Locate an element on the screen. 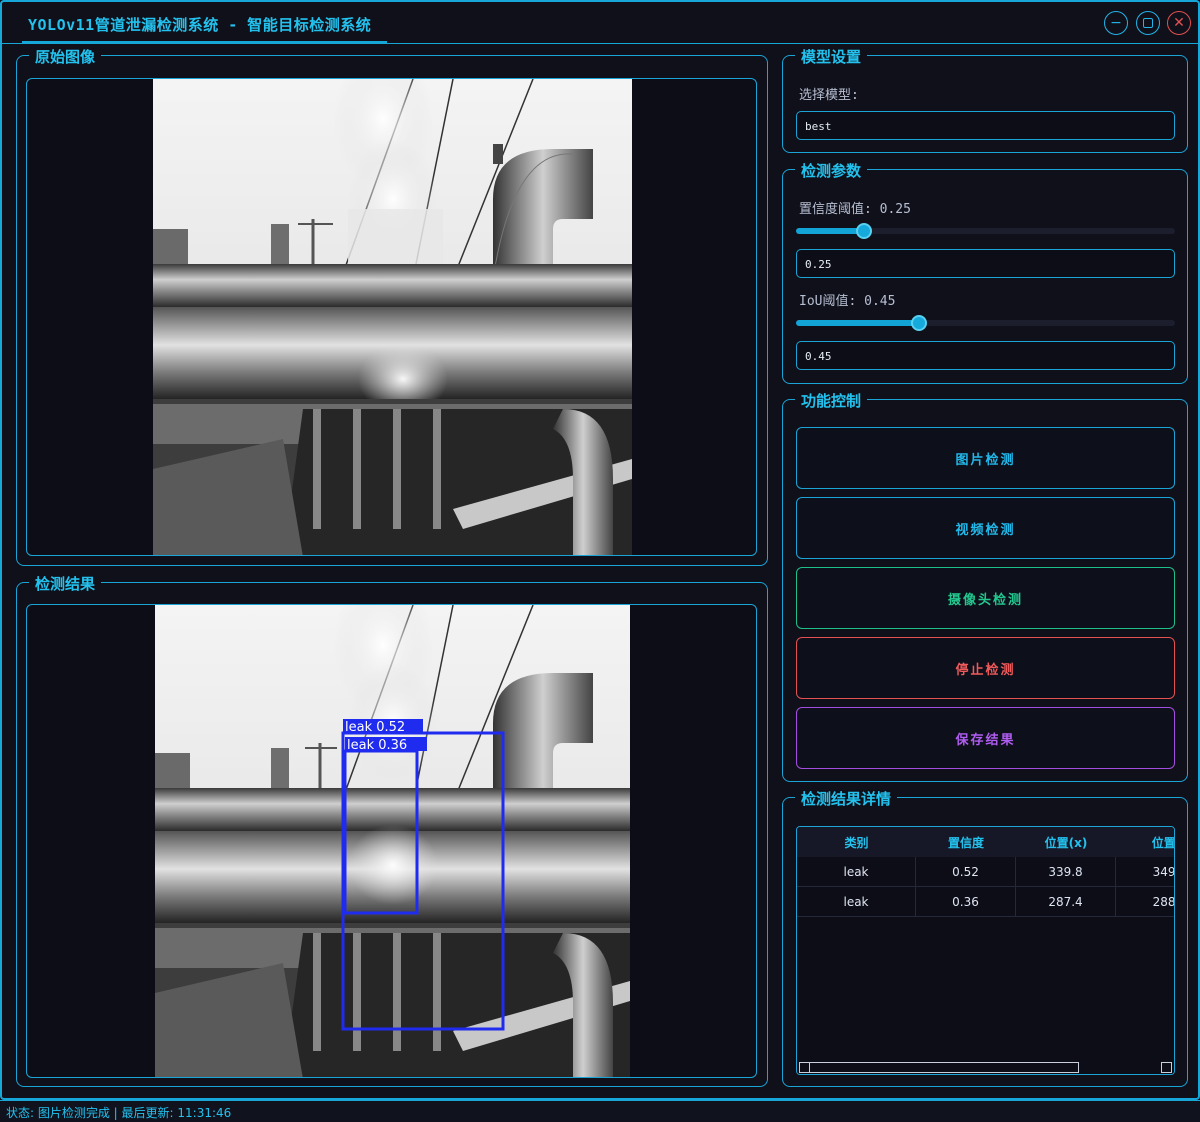  horizontal-scrollbar is located at coordinates (985, 1067).